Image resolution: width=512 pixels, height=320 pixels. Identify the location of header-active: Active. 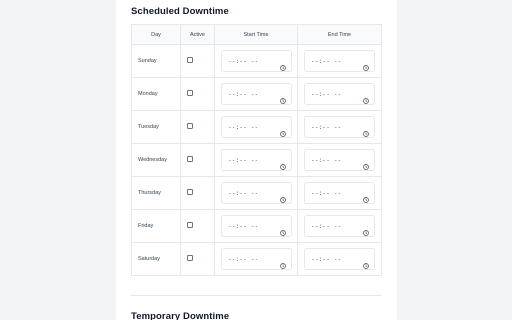
(197, 34).